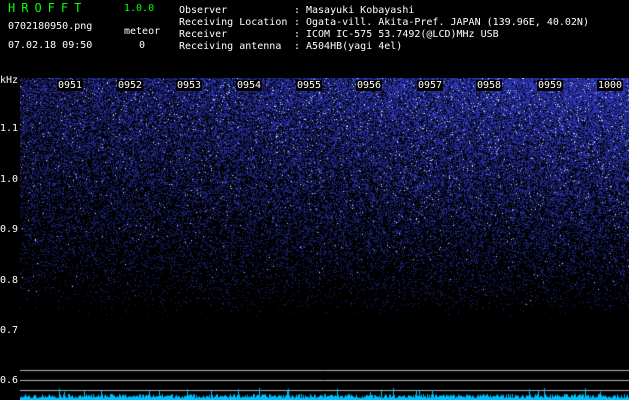 Image resolution: width=629 pixels, height=400 pixels. Describe the element at coordinates (550, 85) in the screenshot. I see `x-tick-label: 0959` at that location.